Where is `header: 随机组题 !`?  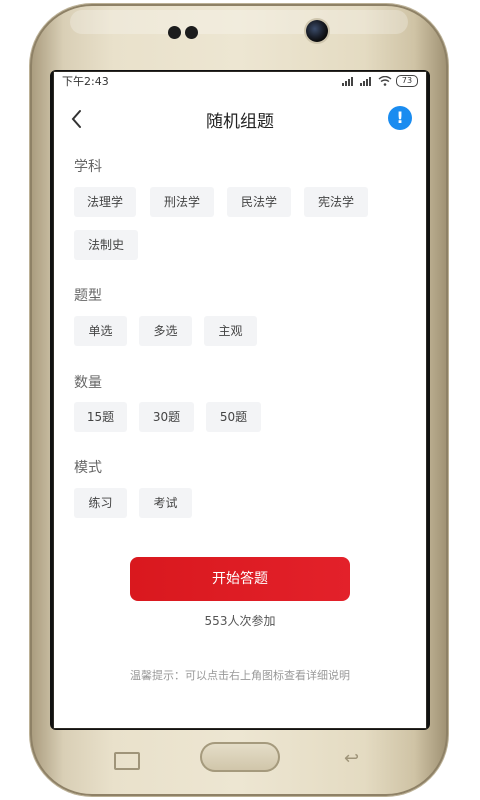 header: 随机组题 ! is located at coordinates (240, 119).